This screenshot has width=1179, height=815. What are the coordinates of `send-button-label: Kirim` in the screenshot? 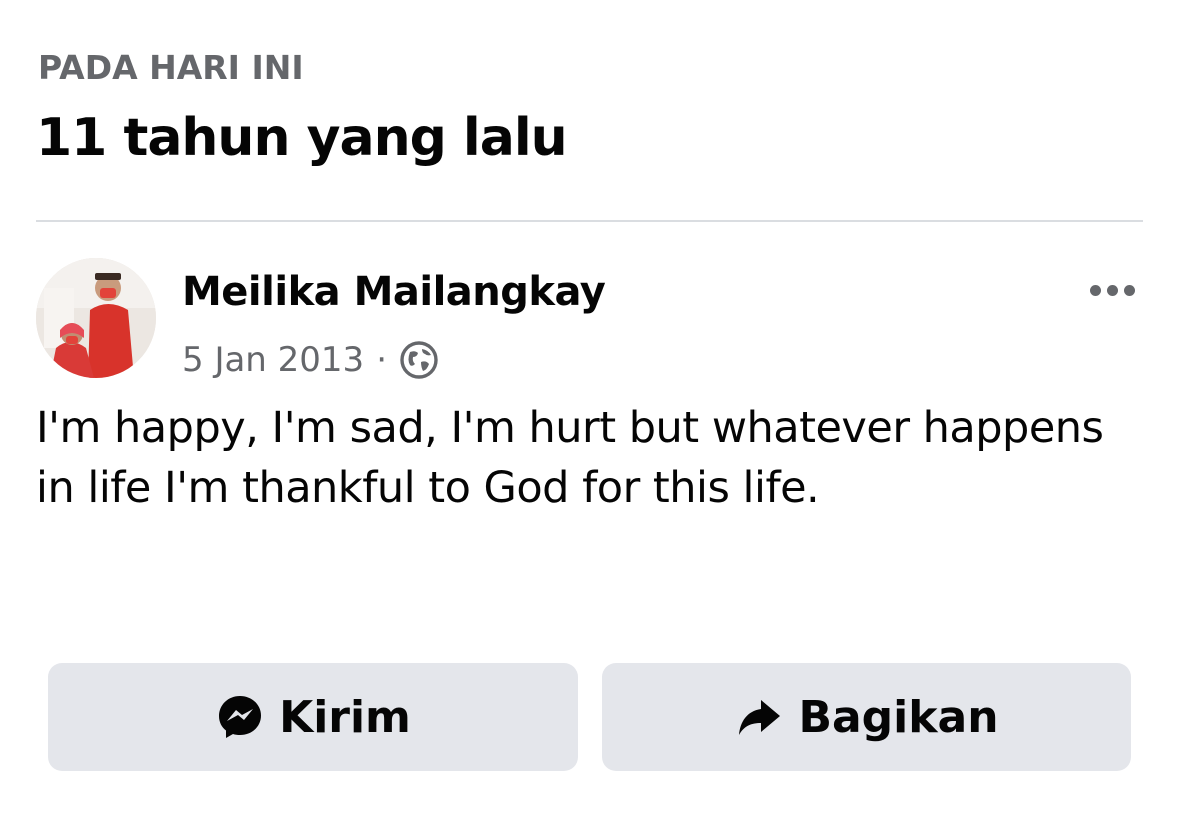 It's located at (345, 717).